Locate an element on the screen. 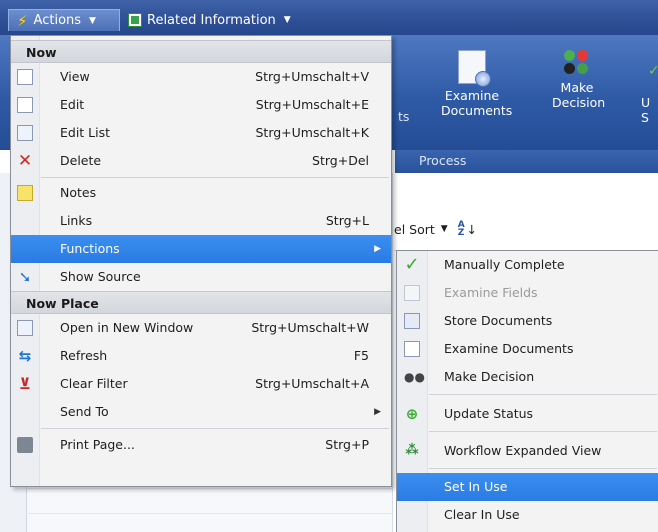  menu-item-print-page: Print Page... Strg+P is located at coordinates (201, 445).